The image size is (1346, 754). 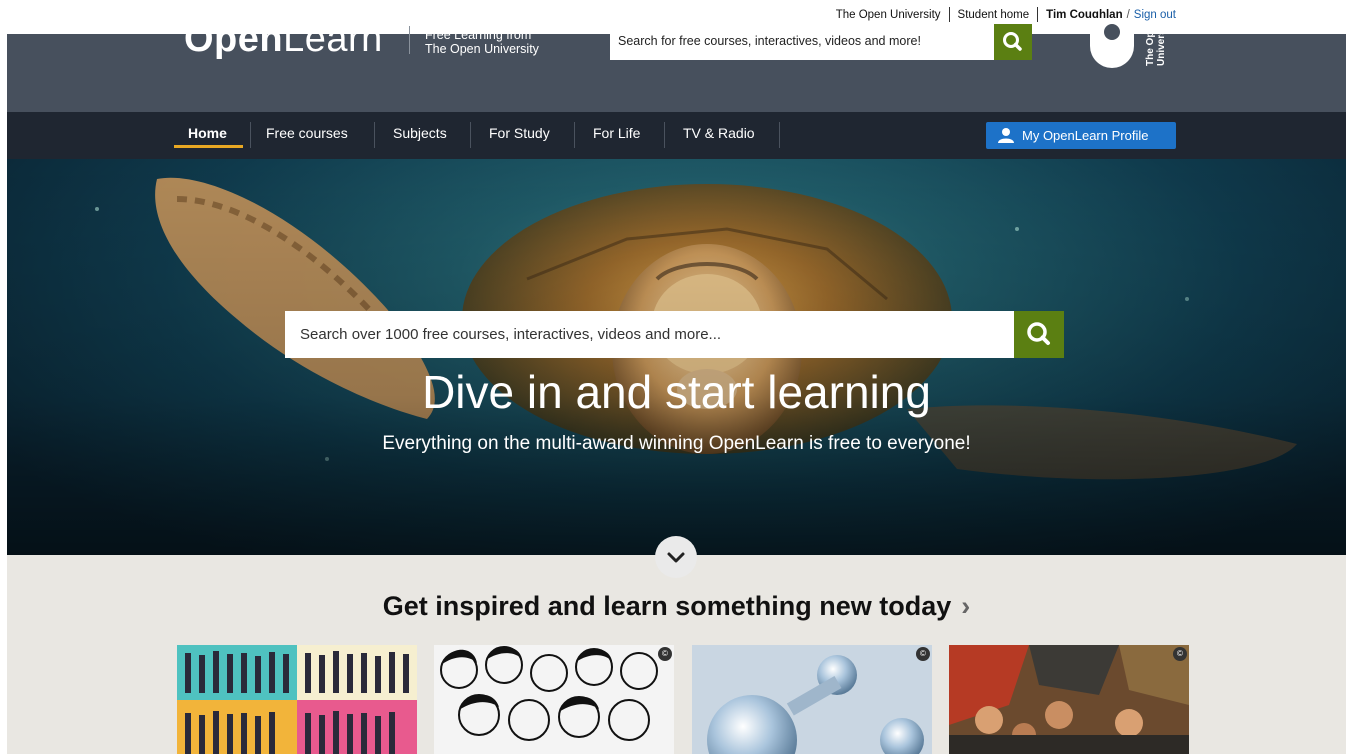 I want to click on nav-subjects: Subjects, so click(x=420, y=133).